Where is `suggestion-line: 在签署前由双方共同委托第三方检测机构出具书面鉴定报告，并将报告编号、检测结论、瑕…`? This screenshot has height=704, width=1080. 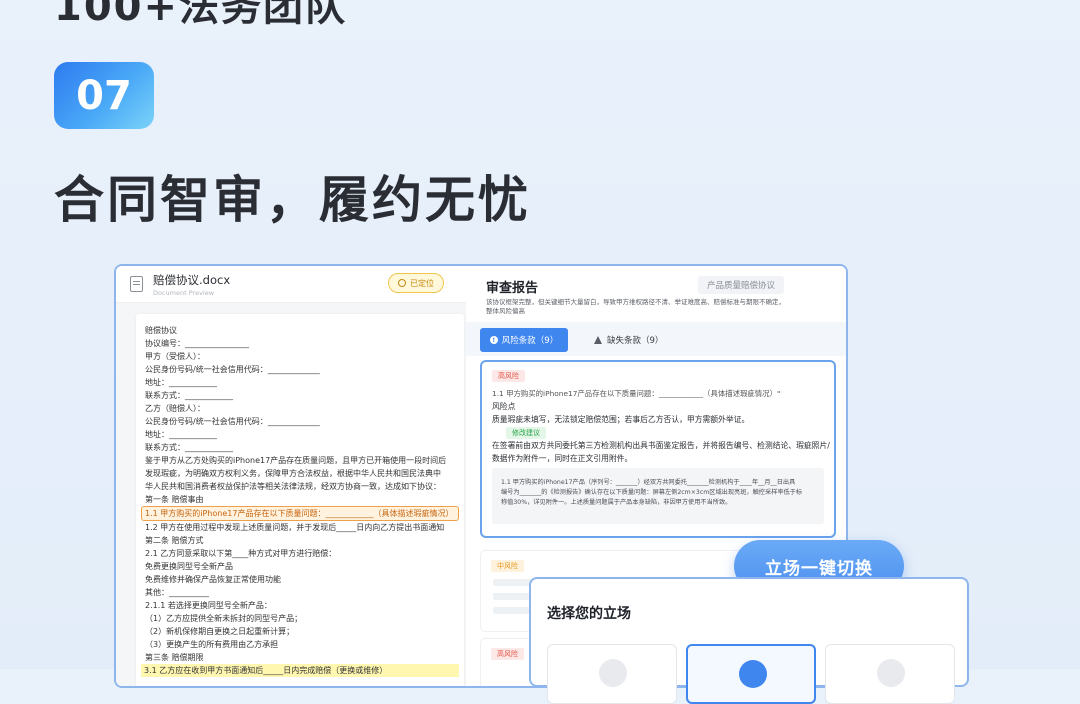 suggestion-line: 在签署前由双方共同委托第三方检测机构出具书面鉴定报告，并将报告编号、检测结论、瑕… is located at coordinates (661, 445).